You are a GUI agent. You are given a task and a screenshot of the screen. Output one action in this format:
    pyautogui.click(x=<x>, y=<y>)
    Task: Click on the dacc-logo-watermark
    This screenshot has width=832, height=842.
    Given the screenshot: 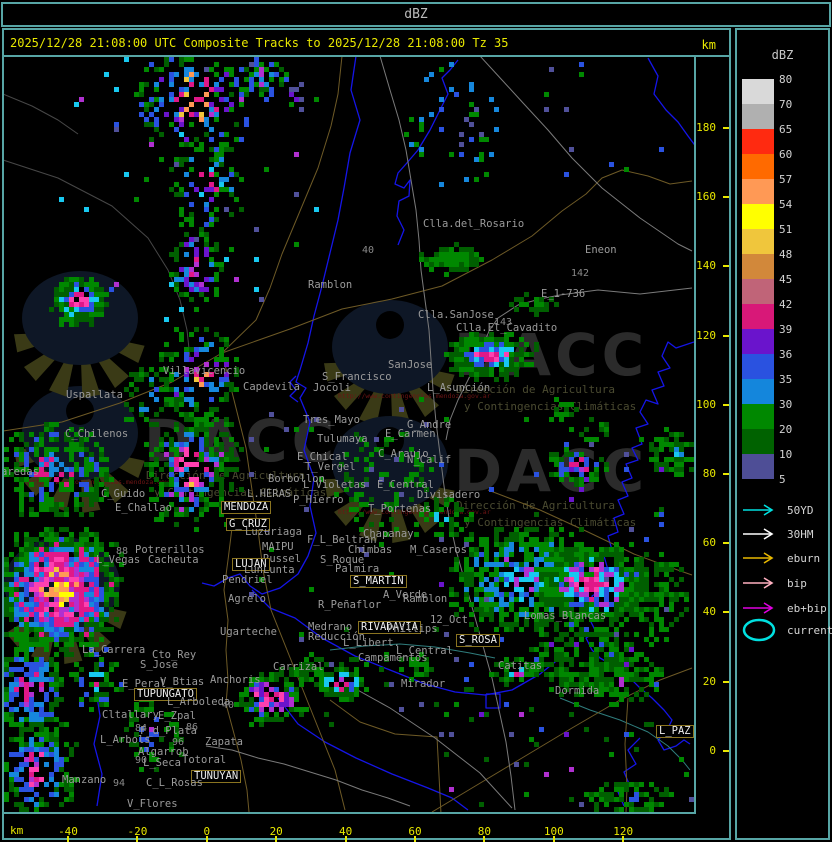 What is the action you would take?
    pyautogui.click(x=79, y=334)
    